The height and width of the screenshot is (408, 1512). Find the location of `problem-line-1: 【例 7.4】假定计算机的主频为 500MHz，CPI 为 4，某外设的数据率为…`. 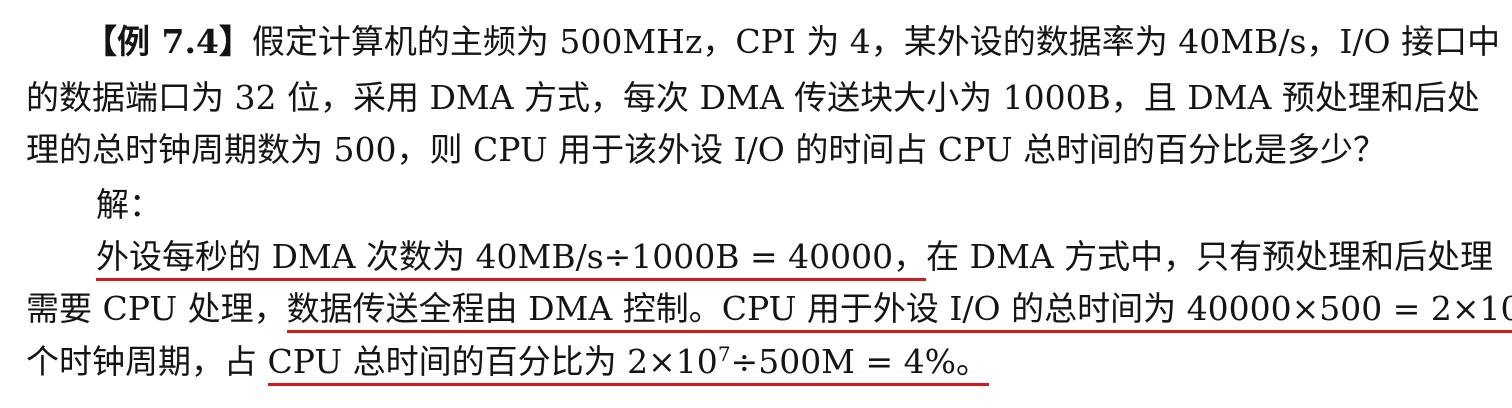

problem-line-1: 【例 7.4】假定计算机的主频为 500MHz，CPI 为 4，某外设的数据率为… is located at coordinates (792, 42).